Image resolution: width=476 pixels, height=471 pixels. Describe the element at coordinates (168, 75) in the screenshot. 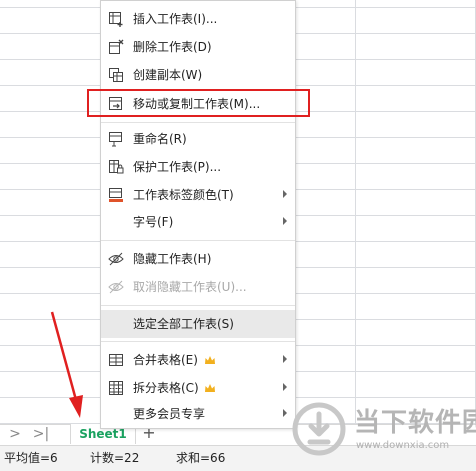

I see `menu-item-label: 创建副本(W)` at that location.